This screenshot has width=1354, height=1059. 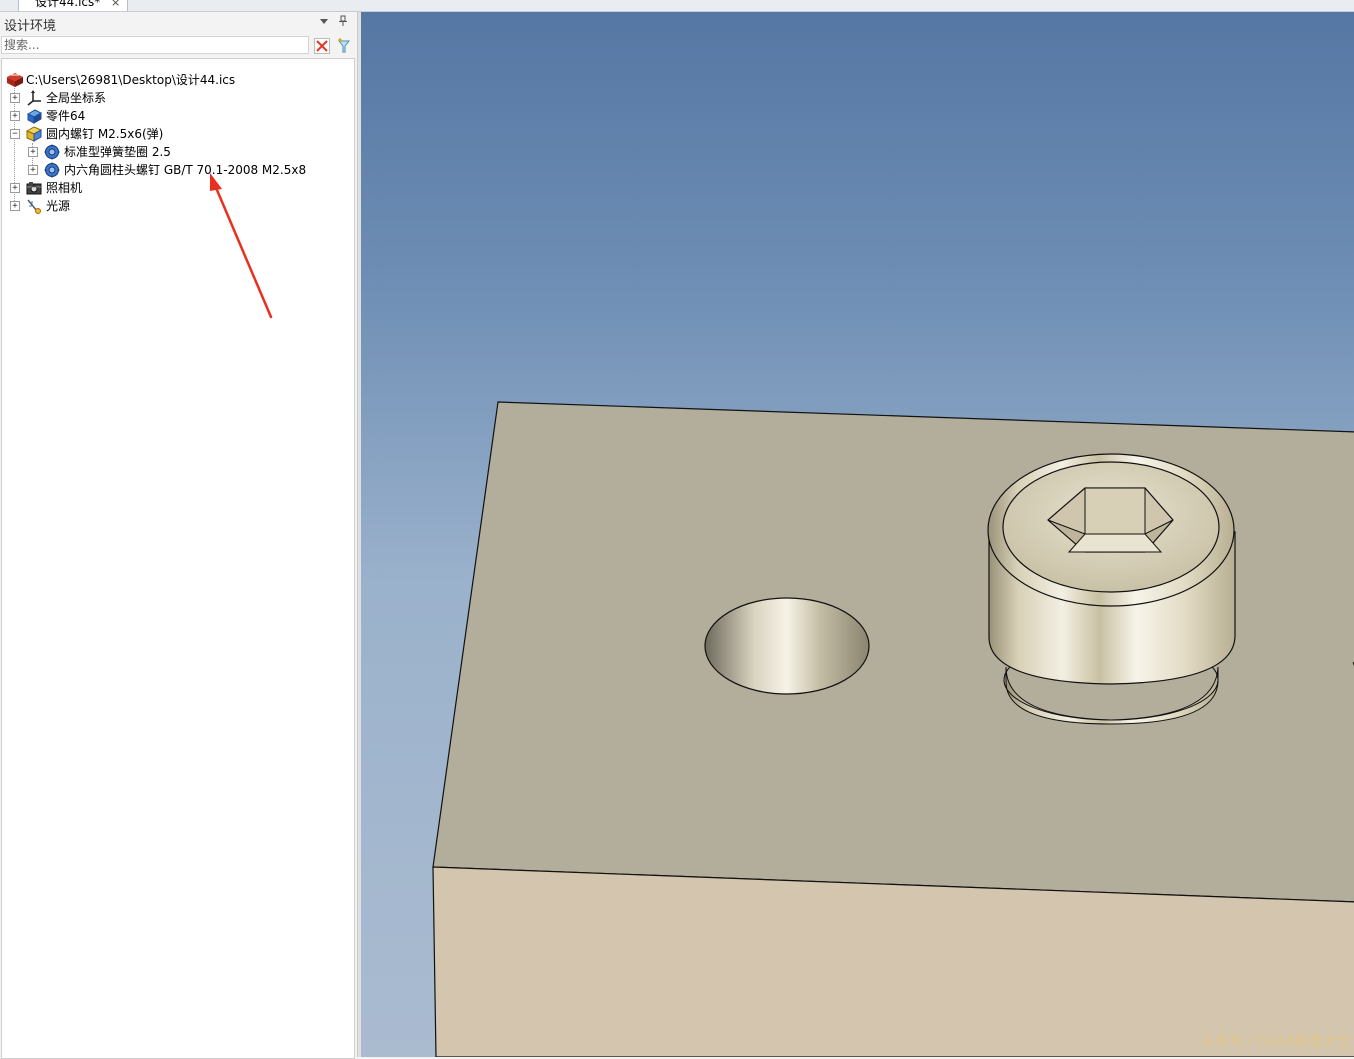 I want to click on document-tab-strip: 设计44.ics* ×, so click(x=677, y=6).